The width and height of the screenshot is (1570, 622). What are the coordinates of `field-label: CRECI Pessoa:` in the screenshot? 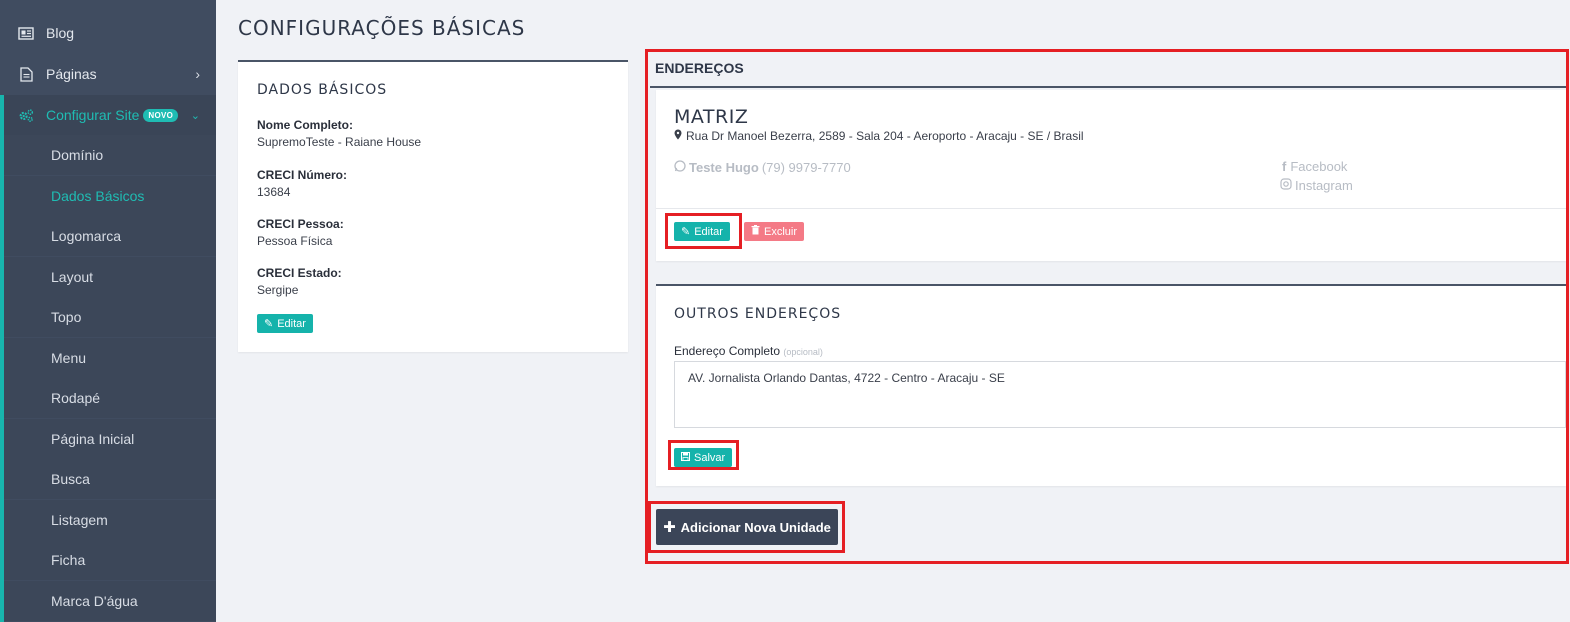 It's located at (300, 224).